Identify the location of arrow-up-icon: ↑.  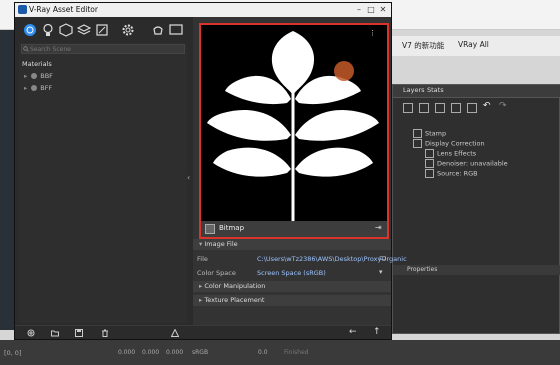
(377, 332).